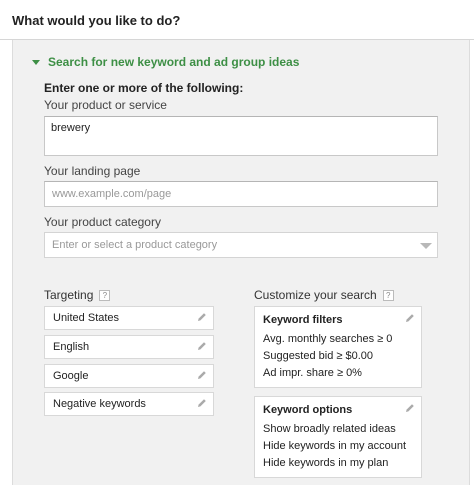 This screenshot has height=485, width=474. Describe the element at coordinates (71, 347) in the screenshot. I see `targeting-item-label: English` at that location.